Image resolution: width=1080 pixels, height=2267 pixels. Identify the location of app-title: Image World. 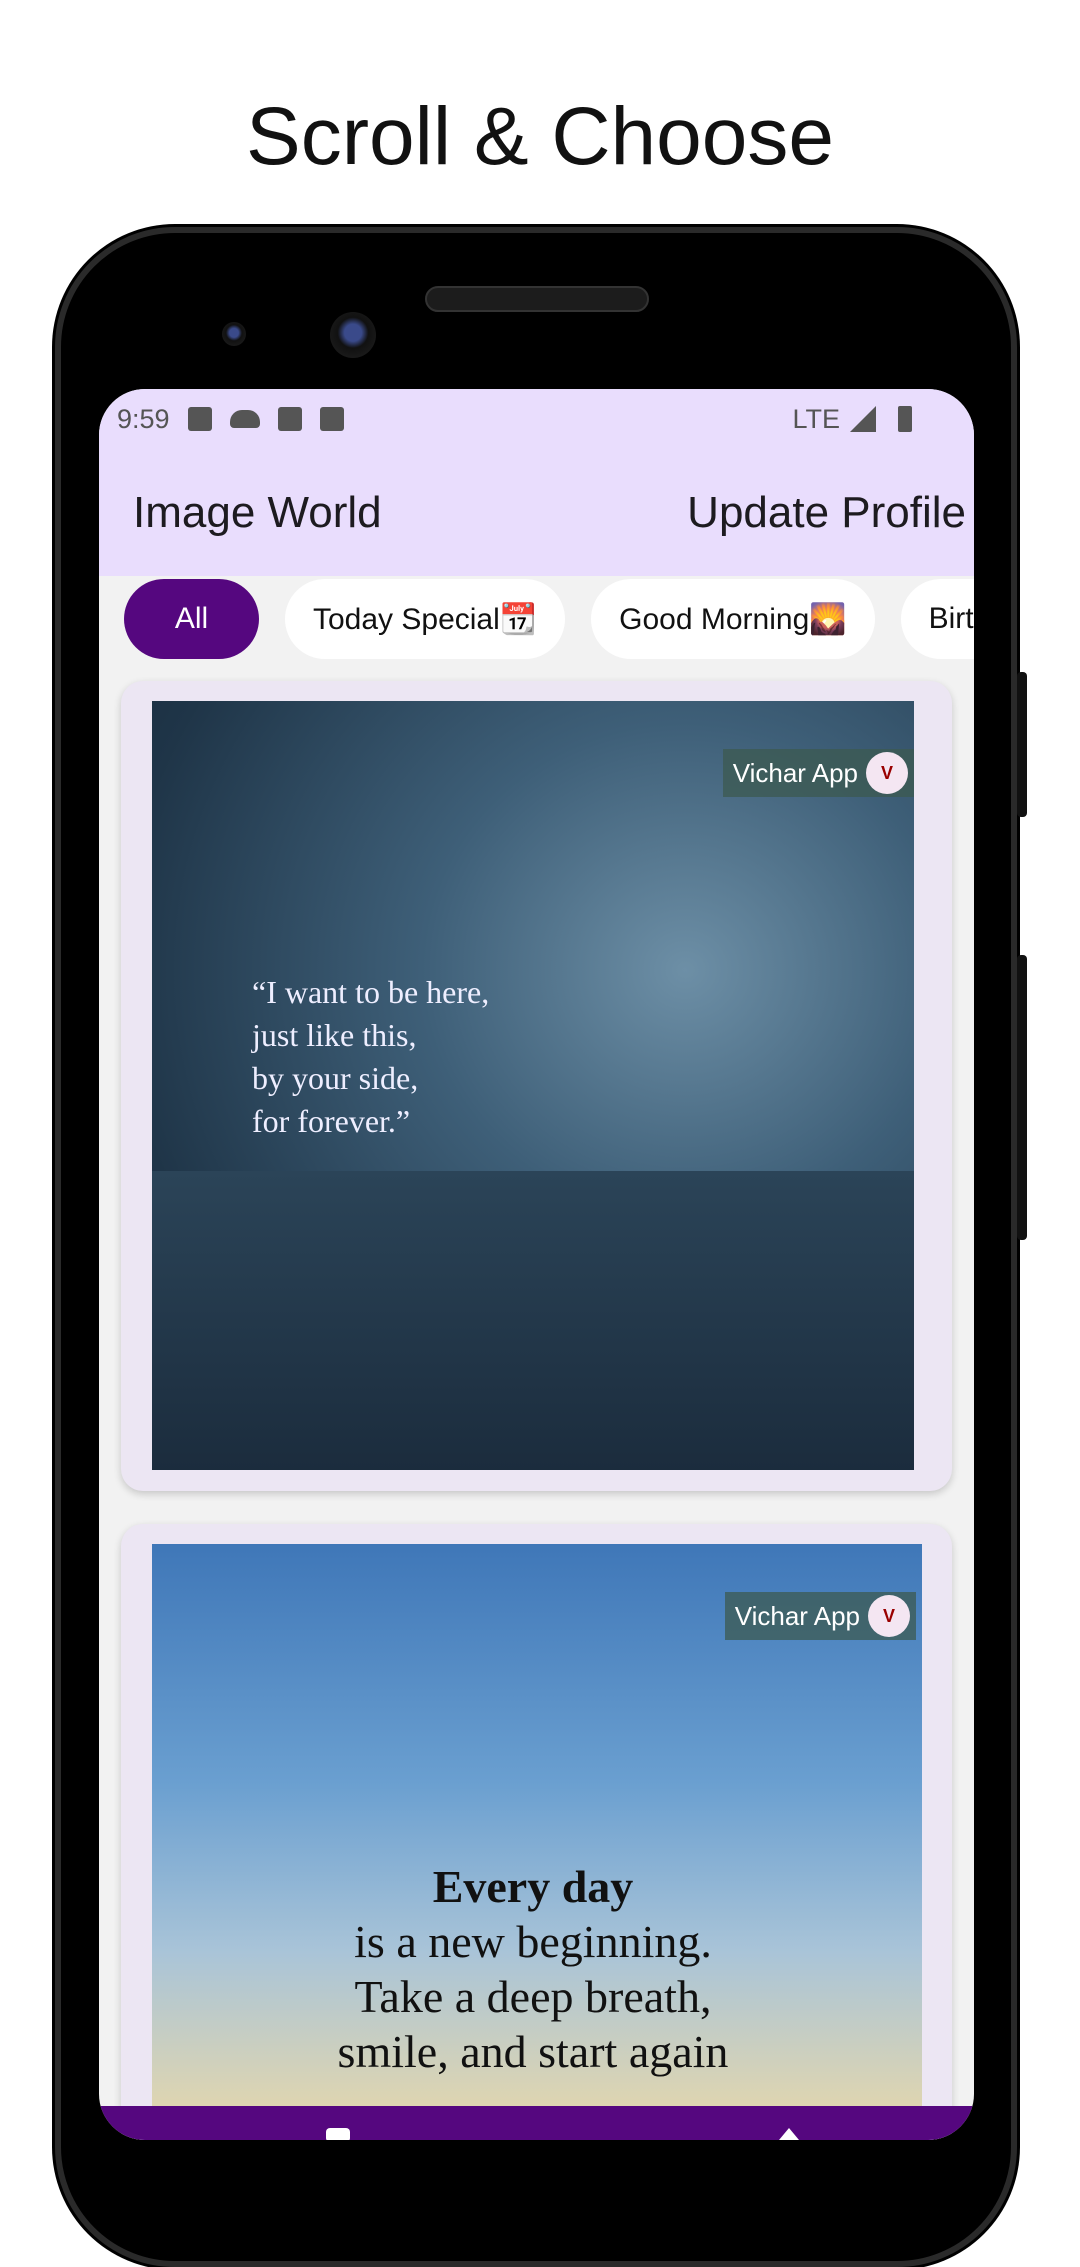
(257, 512).